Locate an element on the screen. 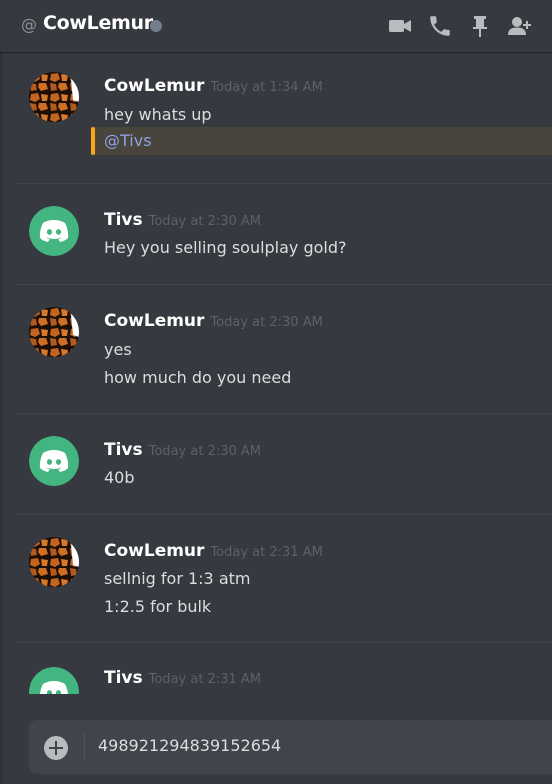 The image size is (552, 784). message-text: Hey you selling soulplay gold? is located at coordinates (225, 247).